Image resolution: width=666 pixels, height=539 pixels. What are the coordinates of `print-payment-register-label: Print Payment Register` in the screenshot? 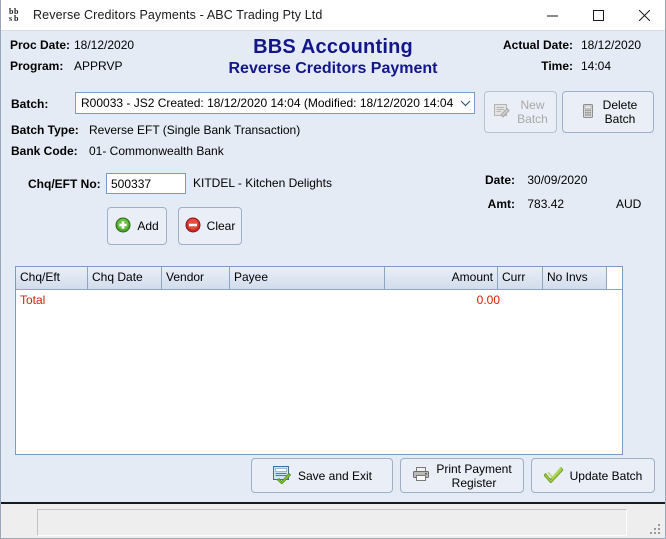 It's located at (474, 475).